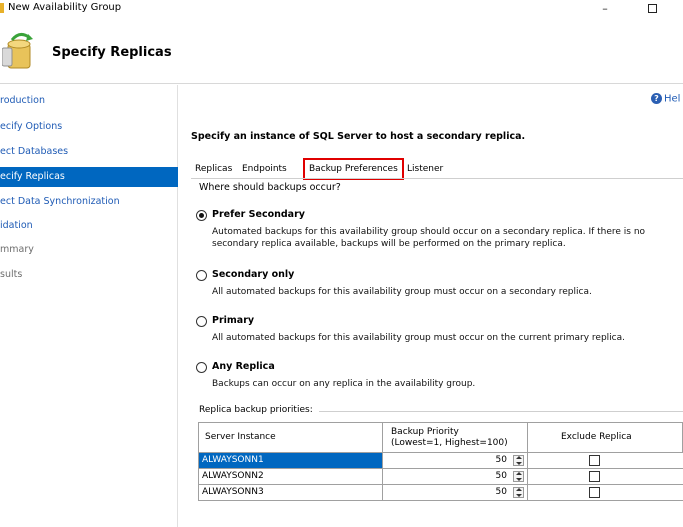 The width and height of the screenshot is (683, 527). What do you see at coordinates (341, 9) in the screenshot?
I see `title-bar: New Availability Group –` at bounding box center [341, 9].